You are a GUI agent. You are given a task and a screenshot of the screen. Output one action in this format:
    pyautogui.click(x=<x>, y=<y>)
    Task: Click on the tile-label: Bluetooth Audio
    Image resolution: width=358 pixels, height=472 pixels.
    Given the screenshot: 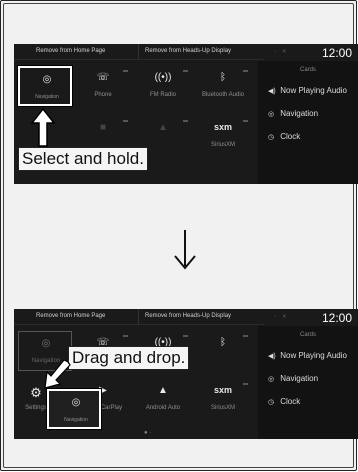 What is the action you would take?
    pyautogui.click(x=223, y=95)
    